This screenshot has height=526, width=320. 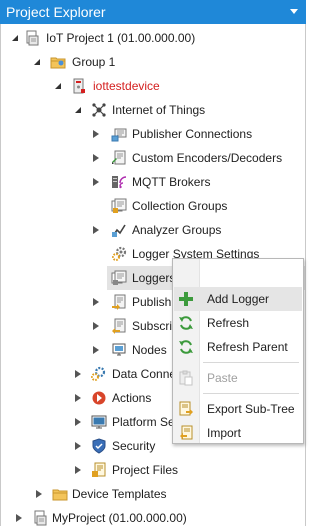 I want to click on tree-node-project-files: Project Files, so click(x=153, y=470).